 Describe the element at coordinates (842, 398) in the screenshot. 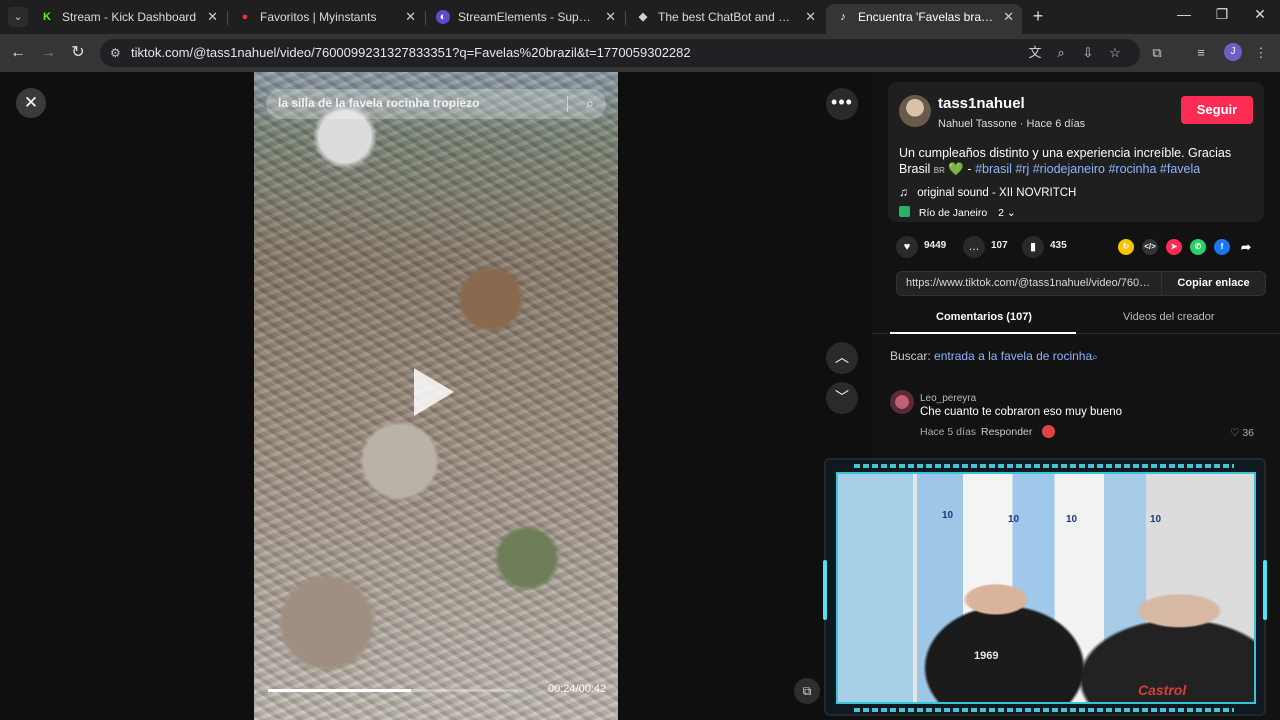

I see `next-video-button: ﹀` at that location.